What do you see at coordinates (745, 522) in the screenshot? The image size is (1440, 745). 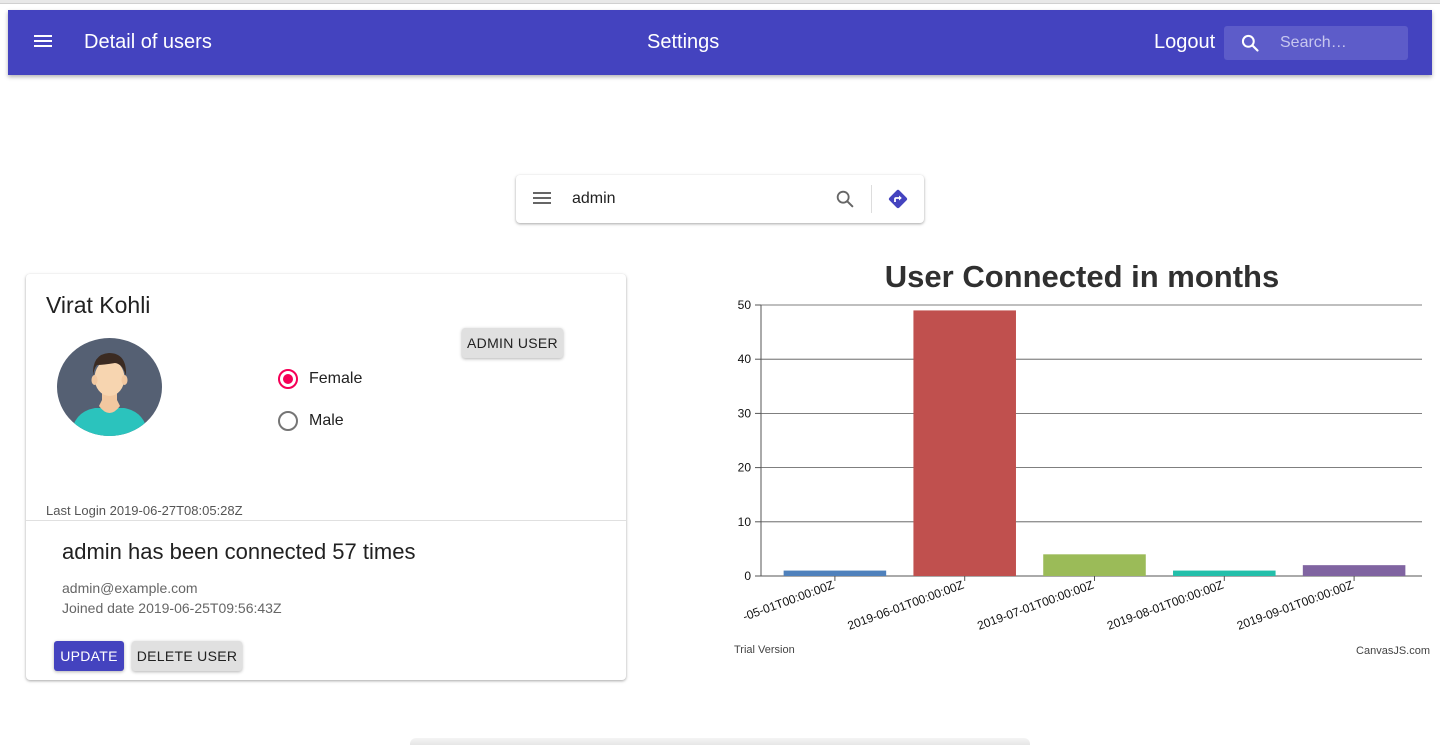 I see `y-tick-label: 10` at bounding box center [745, 522].